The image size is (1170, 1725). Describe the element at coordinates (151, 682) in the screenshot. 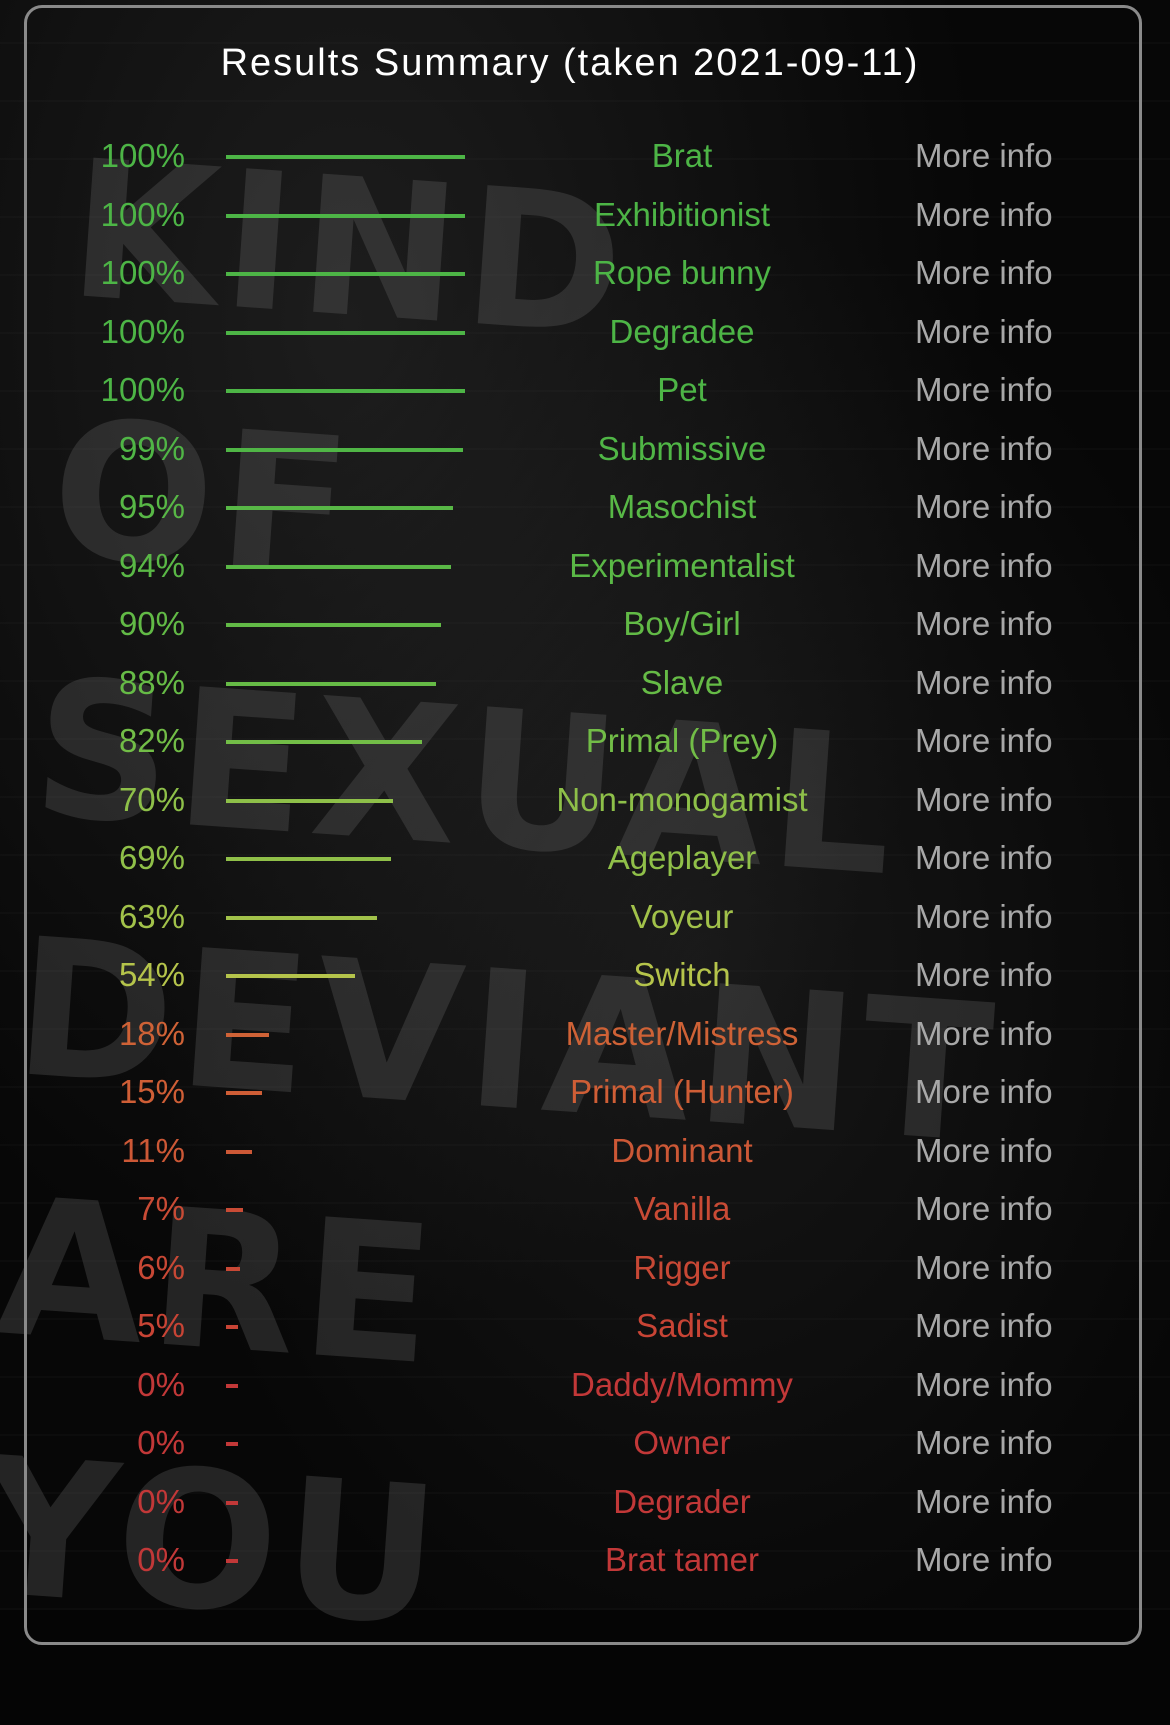

I see `percent-label: 88%` at that location.